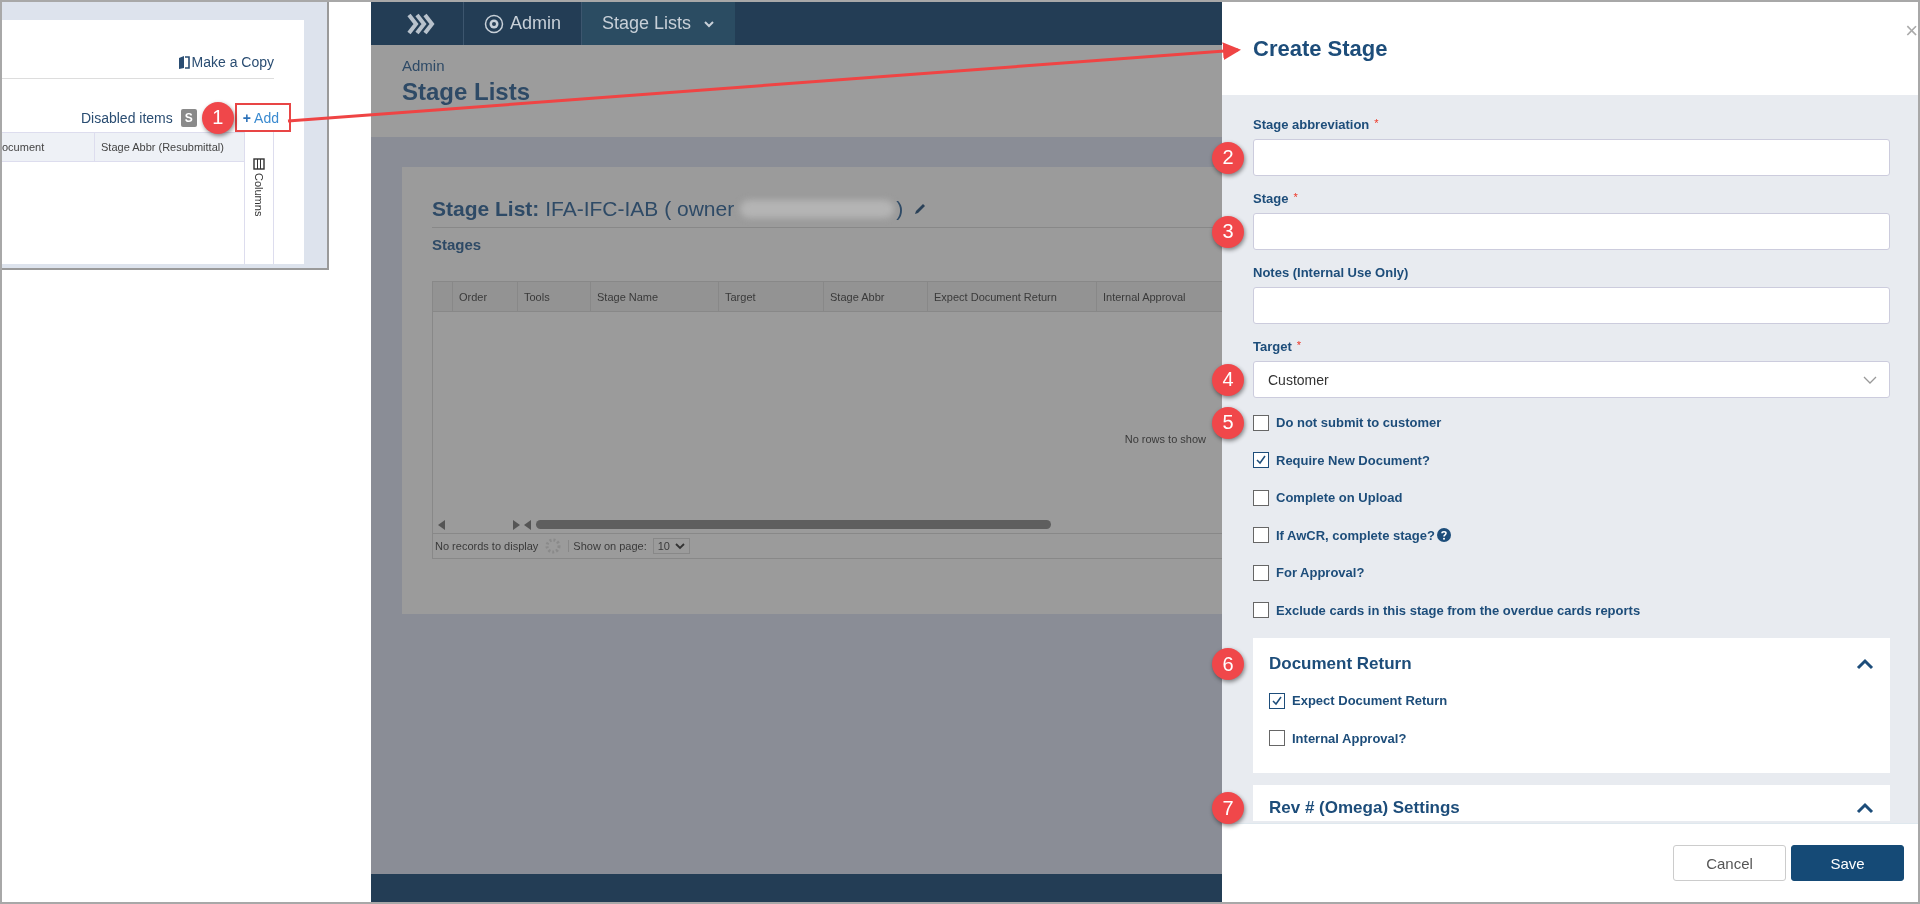 The image size is (1920, 904). I want to click on callout-marker: 2, so click(1228, 157).